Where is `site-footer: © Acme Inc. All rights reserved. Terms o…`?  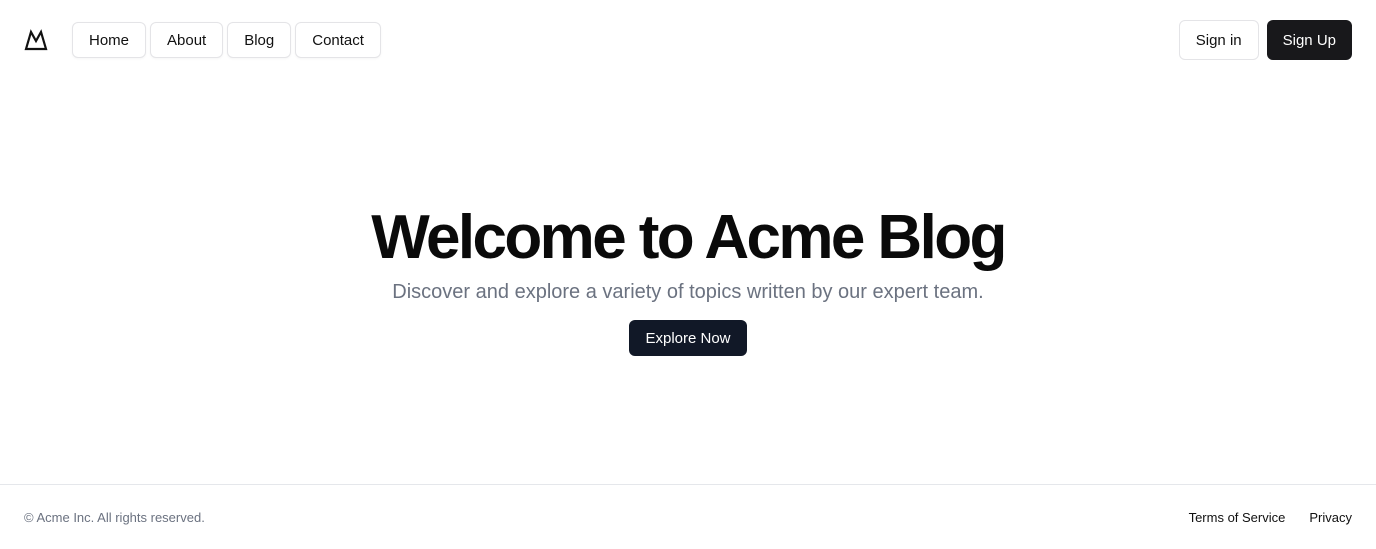
site-footer: © Acme Inc. All rights reserved. Terms o… is located at coordinates (688, 516).